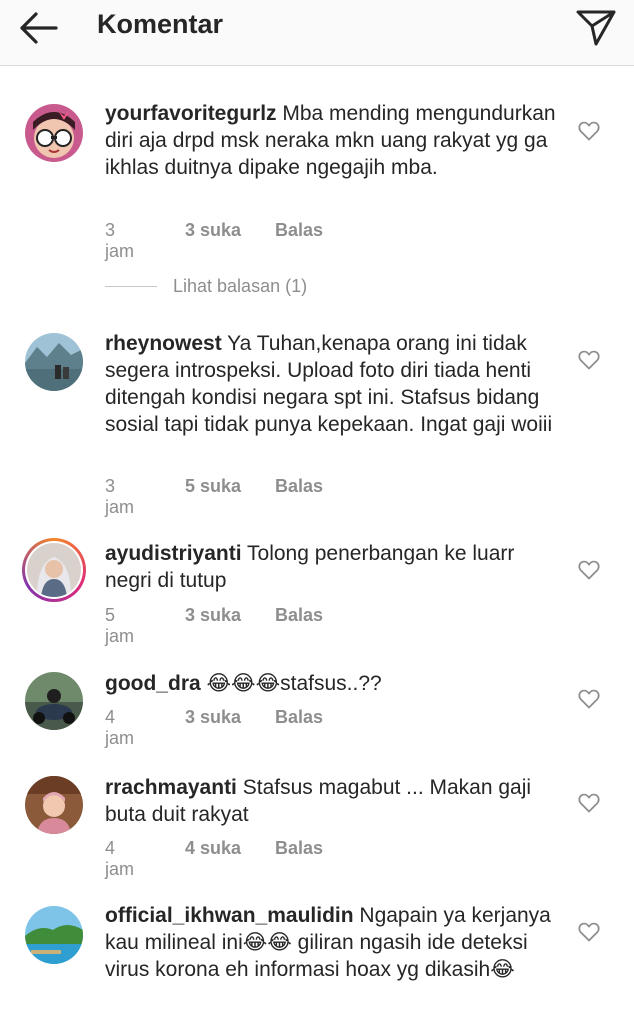  I want to click on replies-divider, so click(131, 286).